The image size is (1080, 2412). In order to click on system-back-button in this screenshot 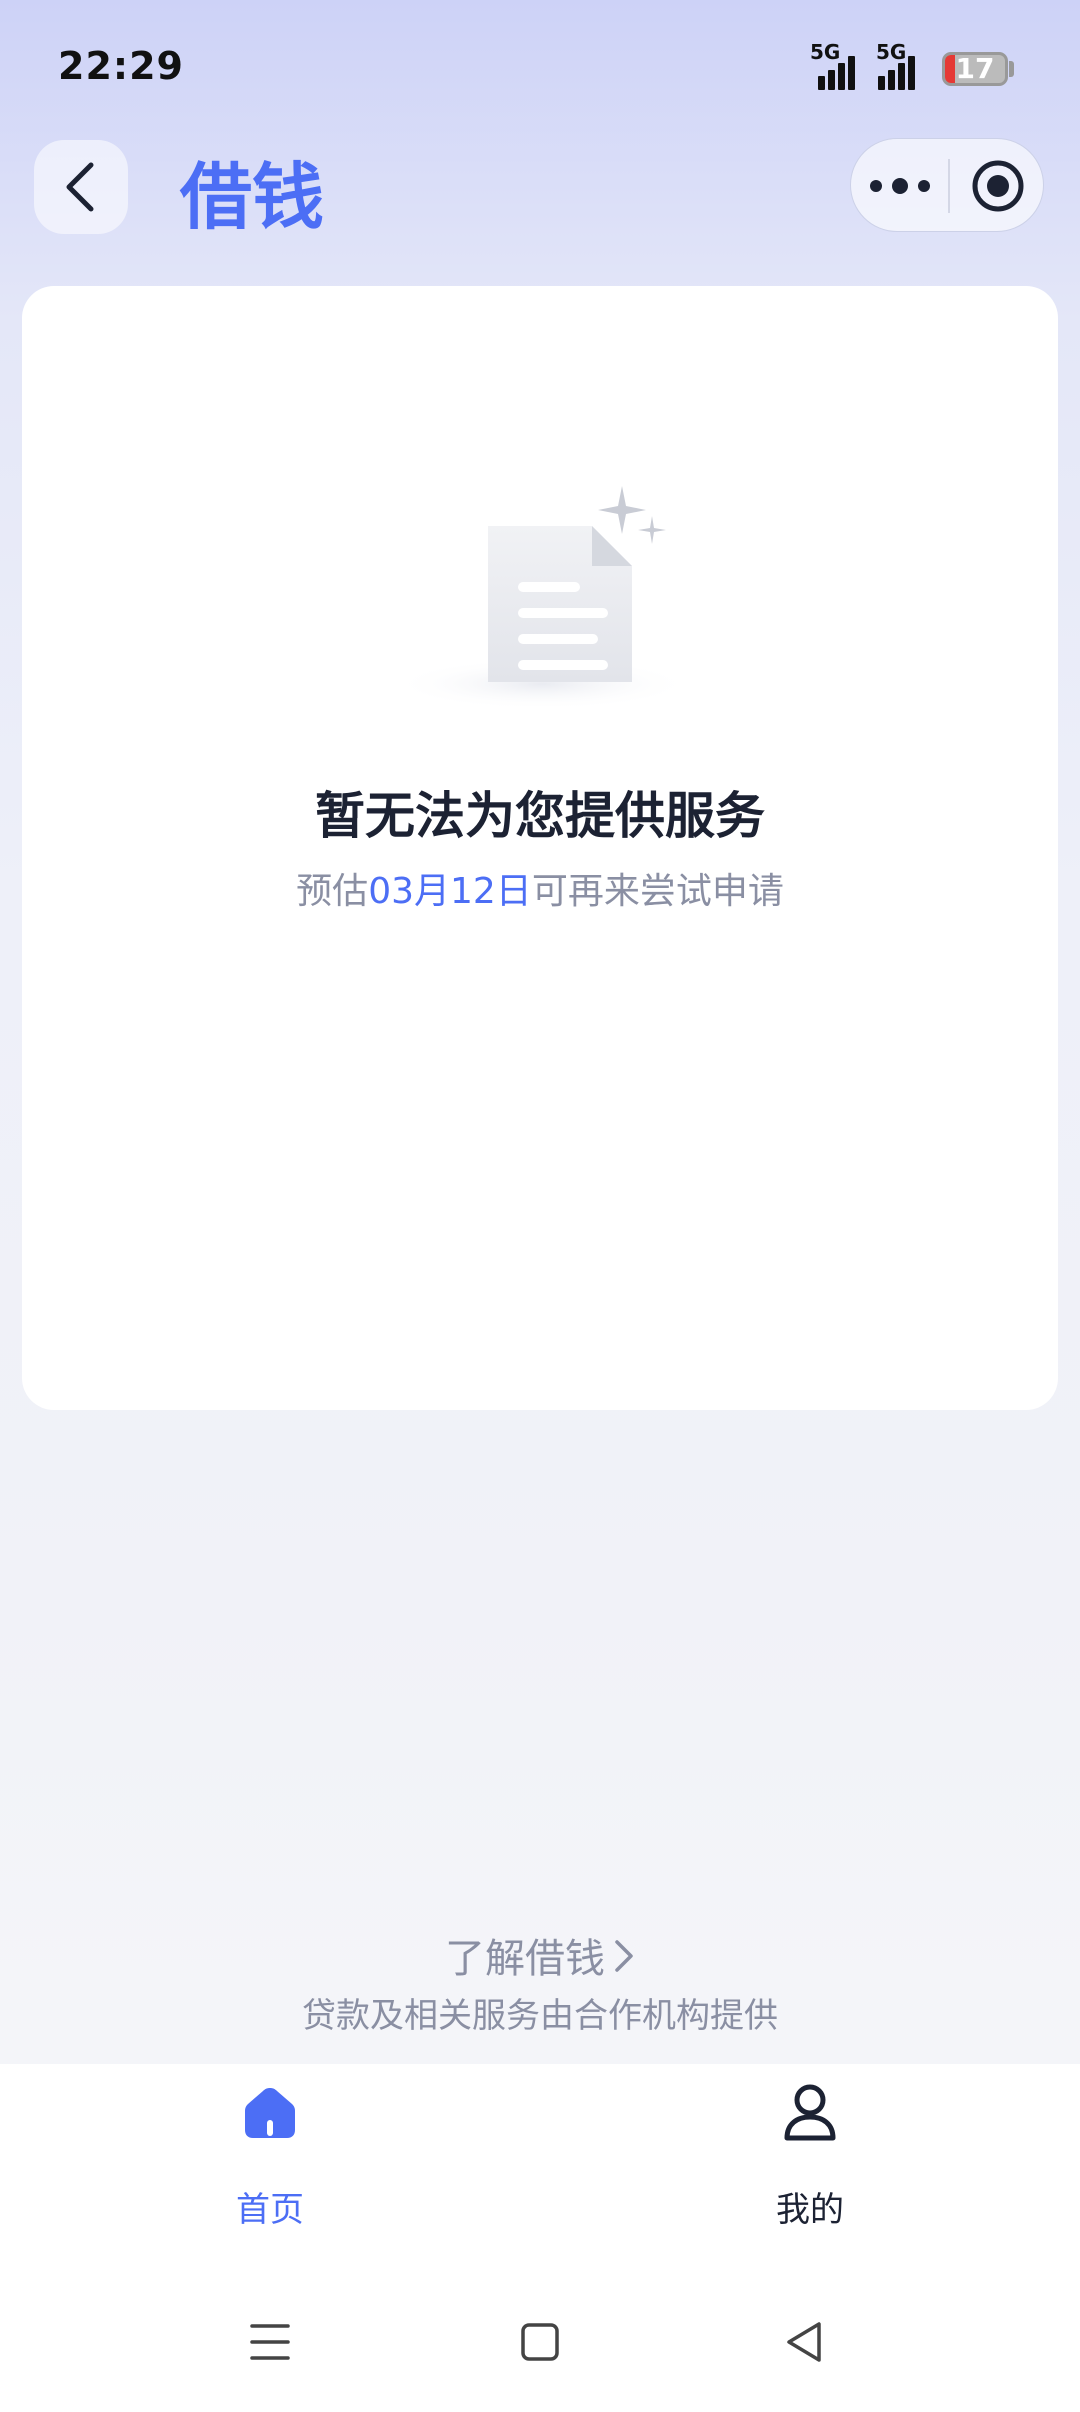, I will do `click(804, 2344)`.